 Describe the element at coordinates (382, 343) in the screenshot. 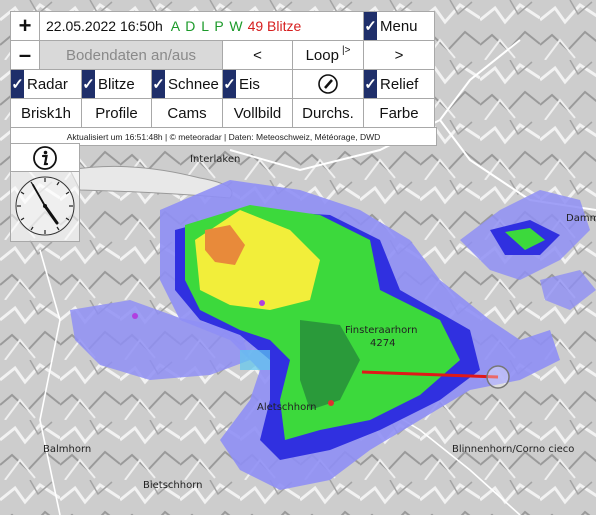

I see `label-elevation: 4274` at that location.